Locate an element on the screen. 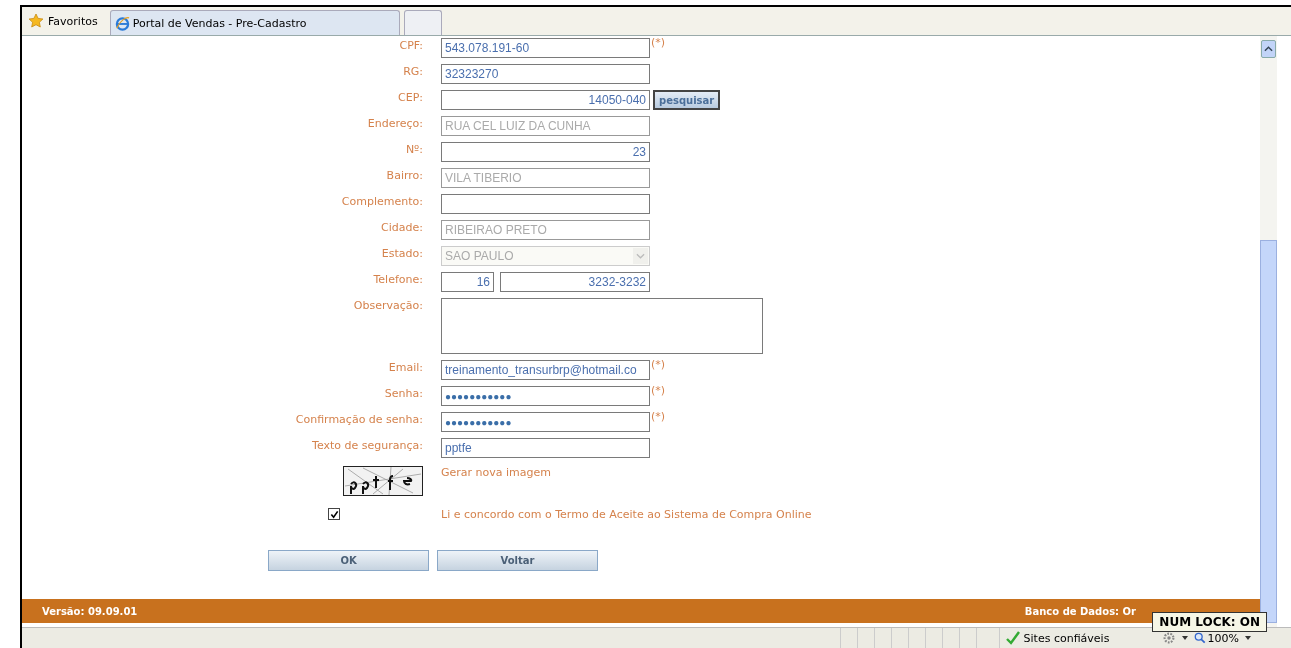 The height and width of the screenshot is (648, 1291). area-code-field: 16 is located at coordinates (467, 282).